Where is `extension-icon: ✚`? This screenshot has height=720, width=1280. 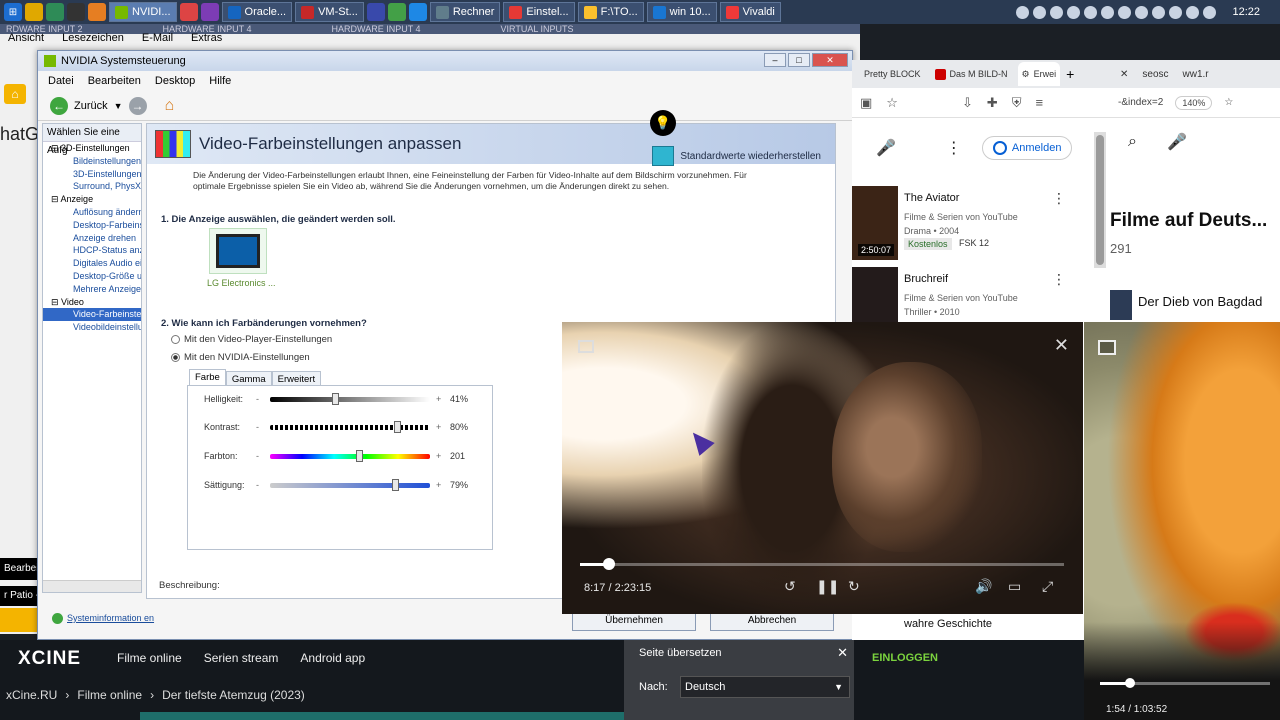 extension-icon: ✚ is located at coordinates (992, 103).